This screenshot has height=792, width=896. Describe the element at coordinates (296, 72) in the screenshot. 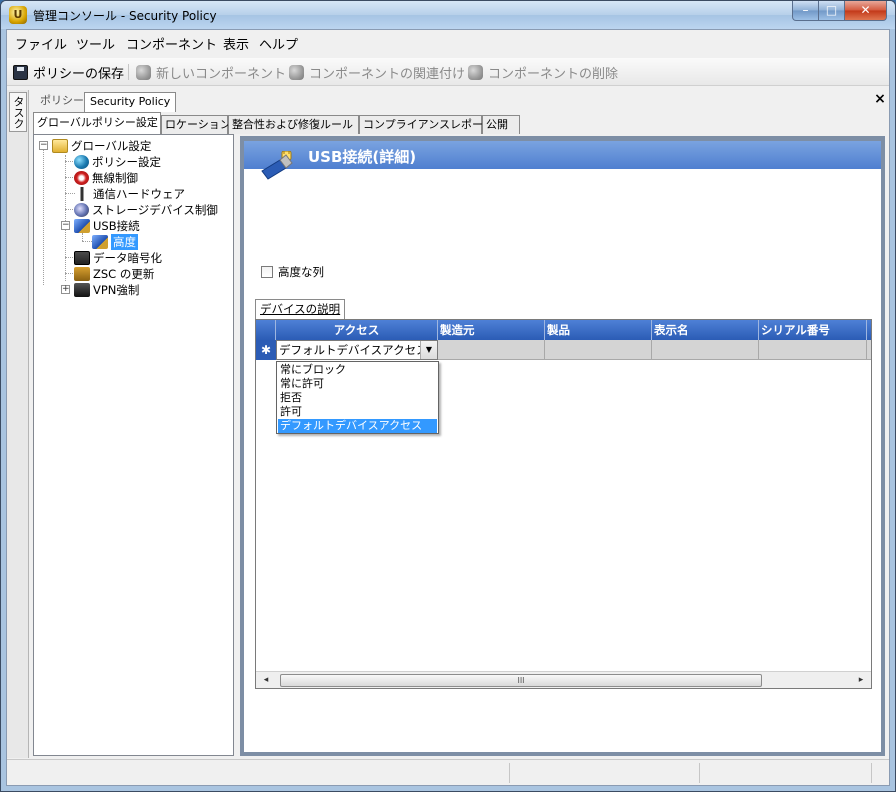

I see `component-link-icon` at that location.